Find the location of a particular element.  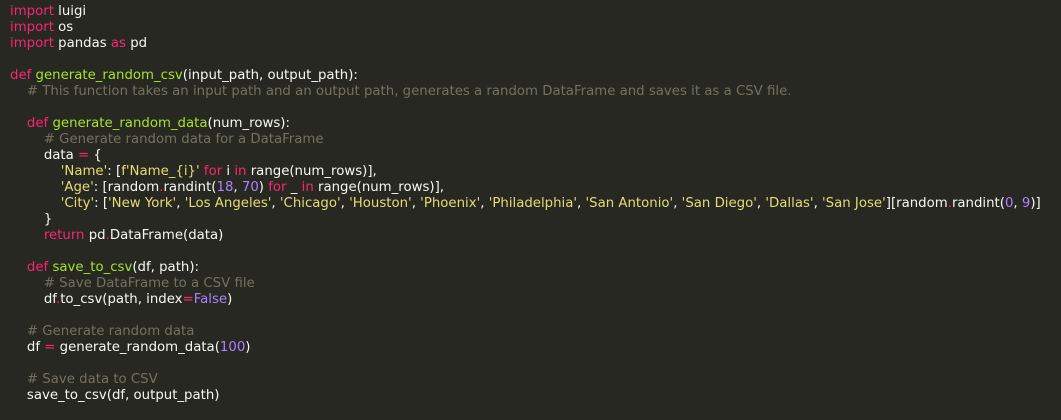

code-token: 'Los Angeles' is located at coordinates (228, 203).